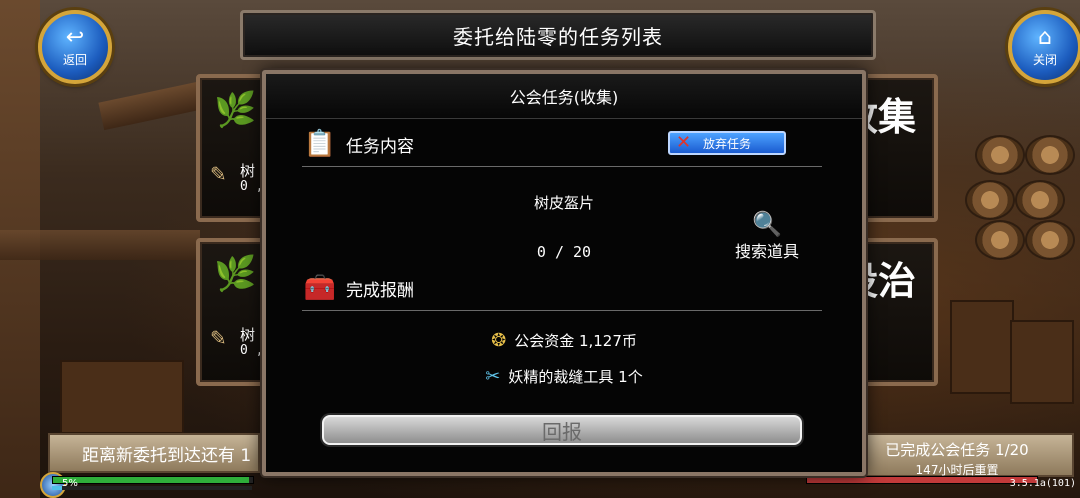 This screenshot has width=1080, height=498. Describe the element at coordinates (57, 488) in the screenshot. I see `xp-fill` at that location.